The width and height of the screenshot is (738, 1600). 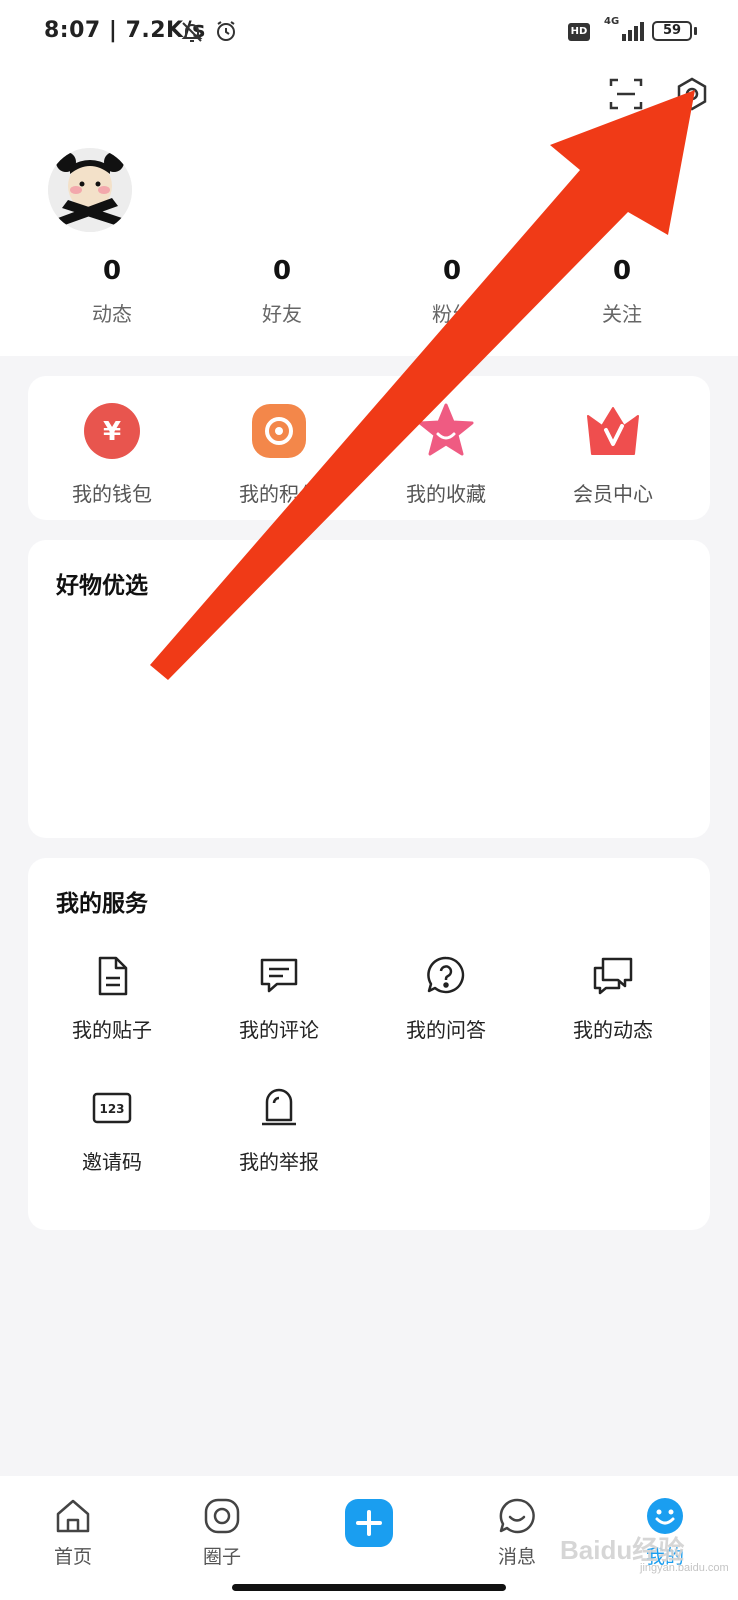 I want to click on service-item-qa: 我的问答, so click(x=446, y=998).